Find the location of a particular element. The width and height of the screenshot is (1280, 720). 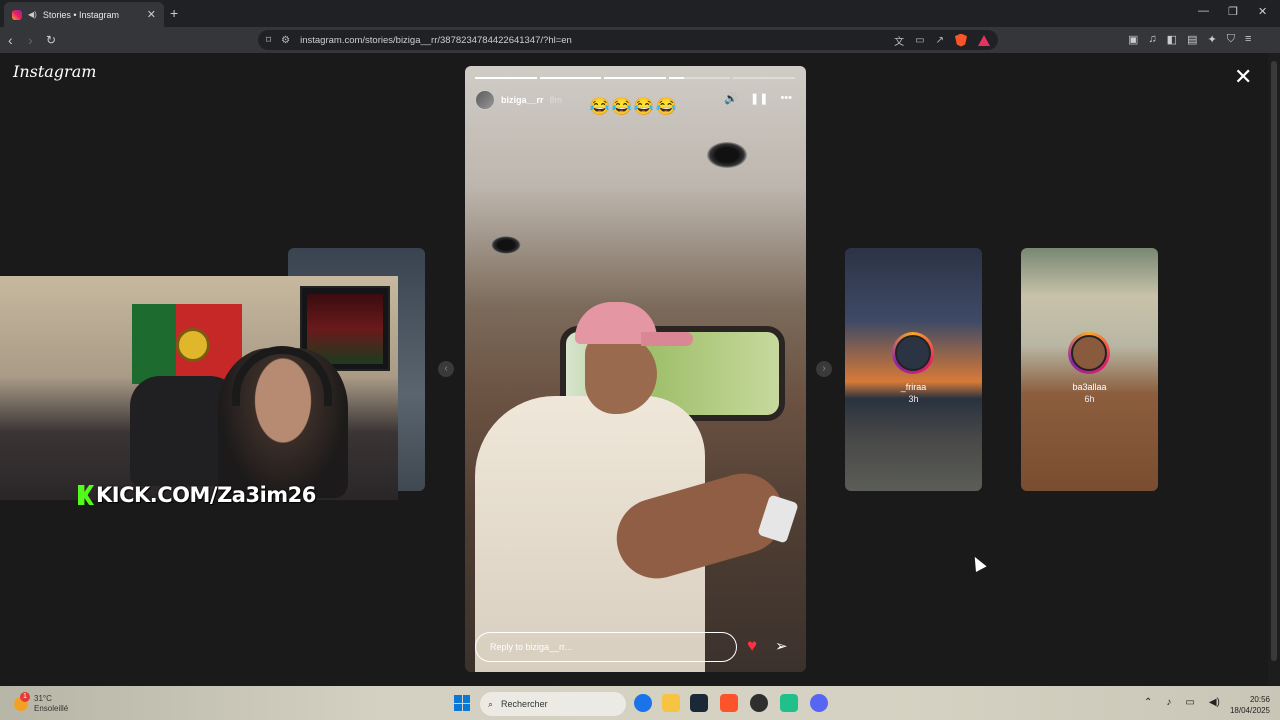

flag-emblem is located at coordinates (193, 345).